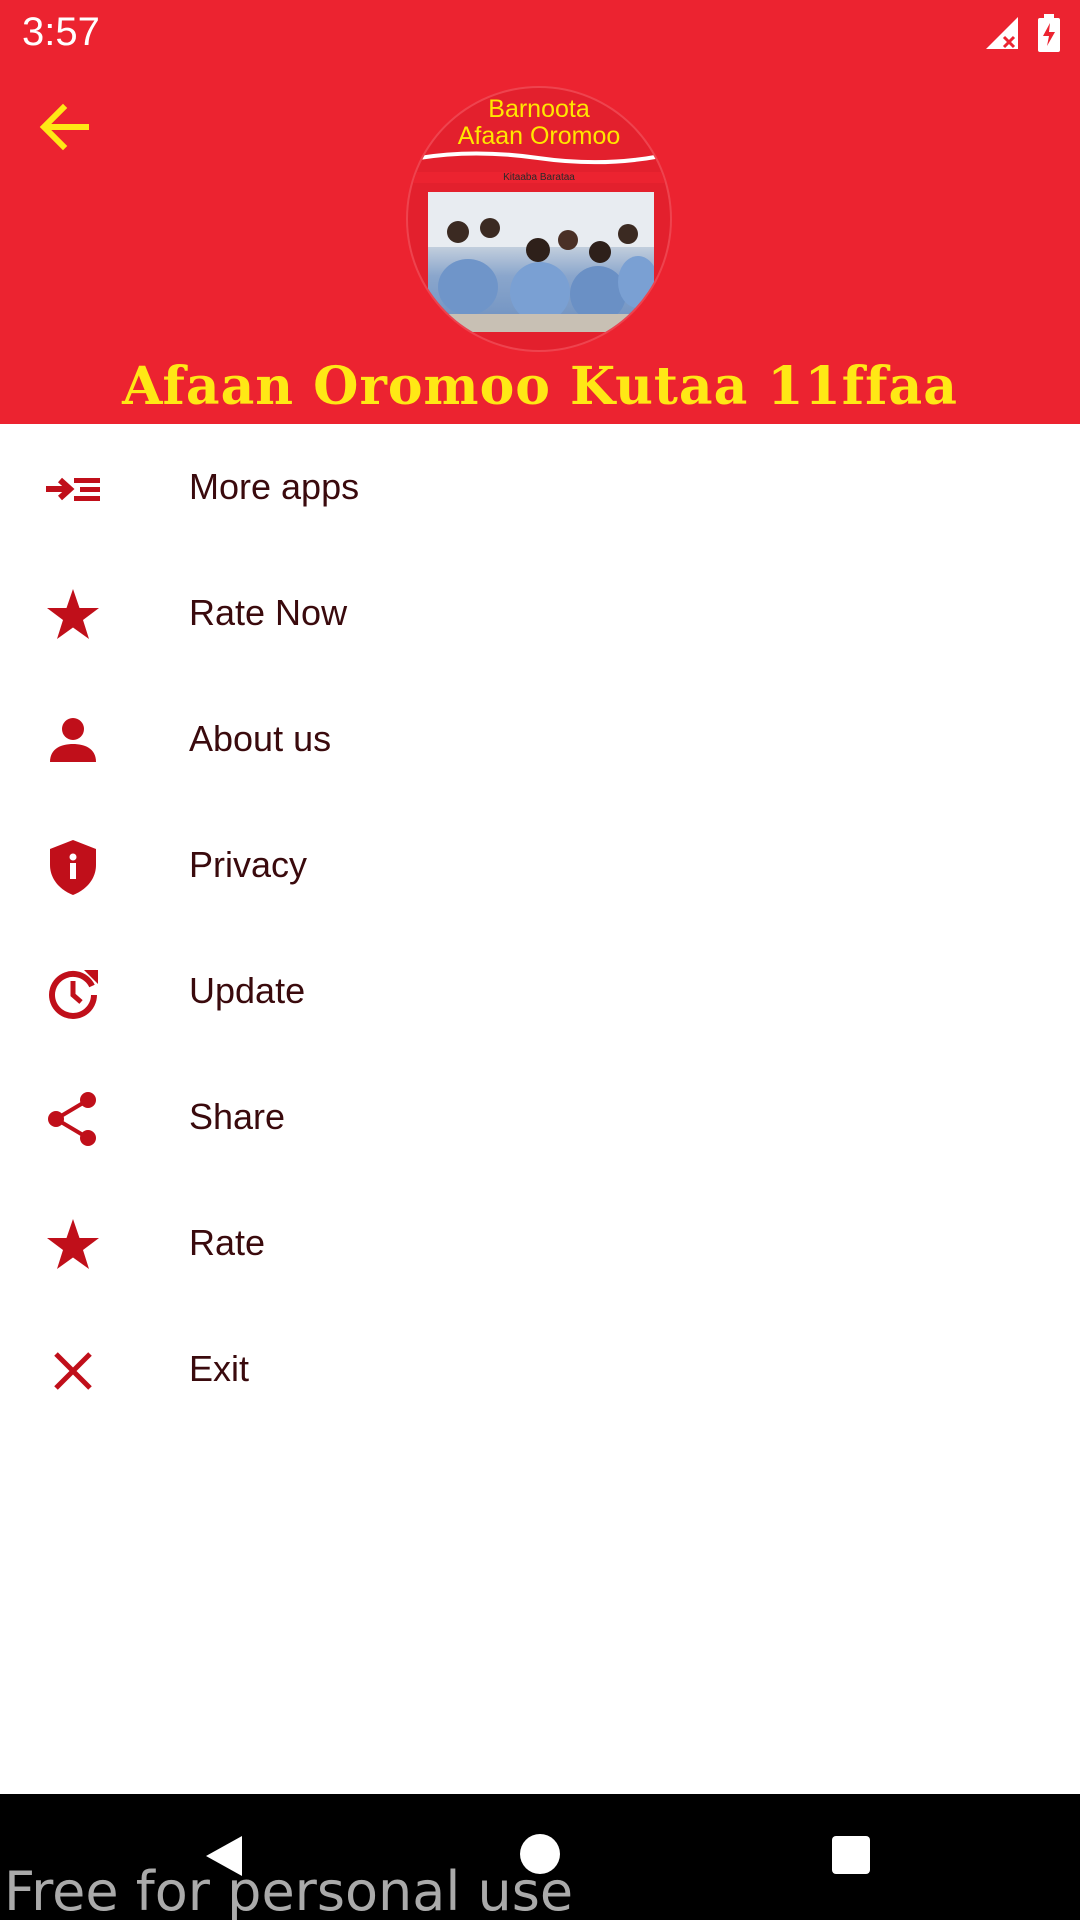  I want to click on app-logo: Barnoota Afaan Oromoo Kitaaba Barataa, so click(539, 219).